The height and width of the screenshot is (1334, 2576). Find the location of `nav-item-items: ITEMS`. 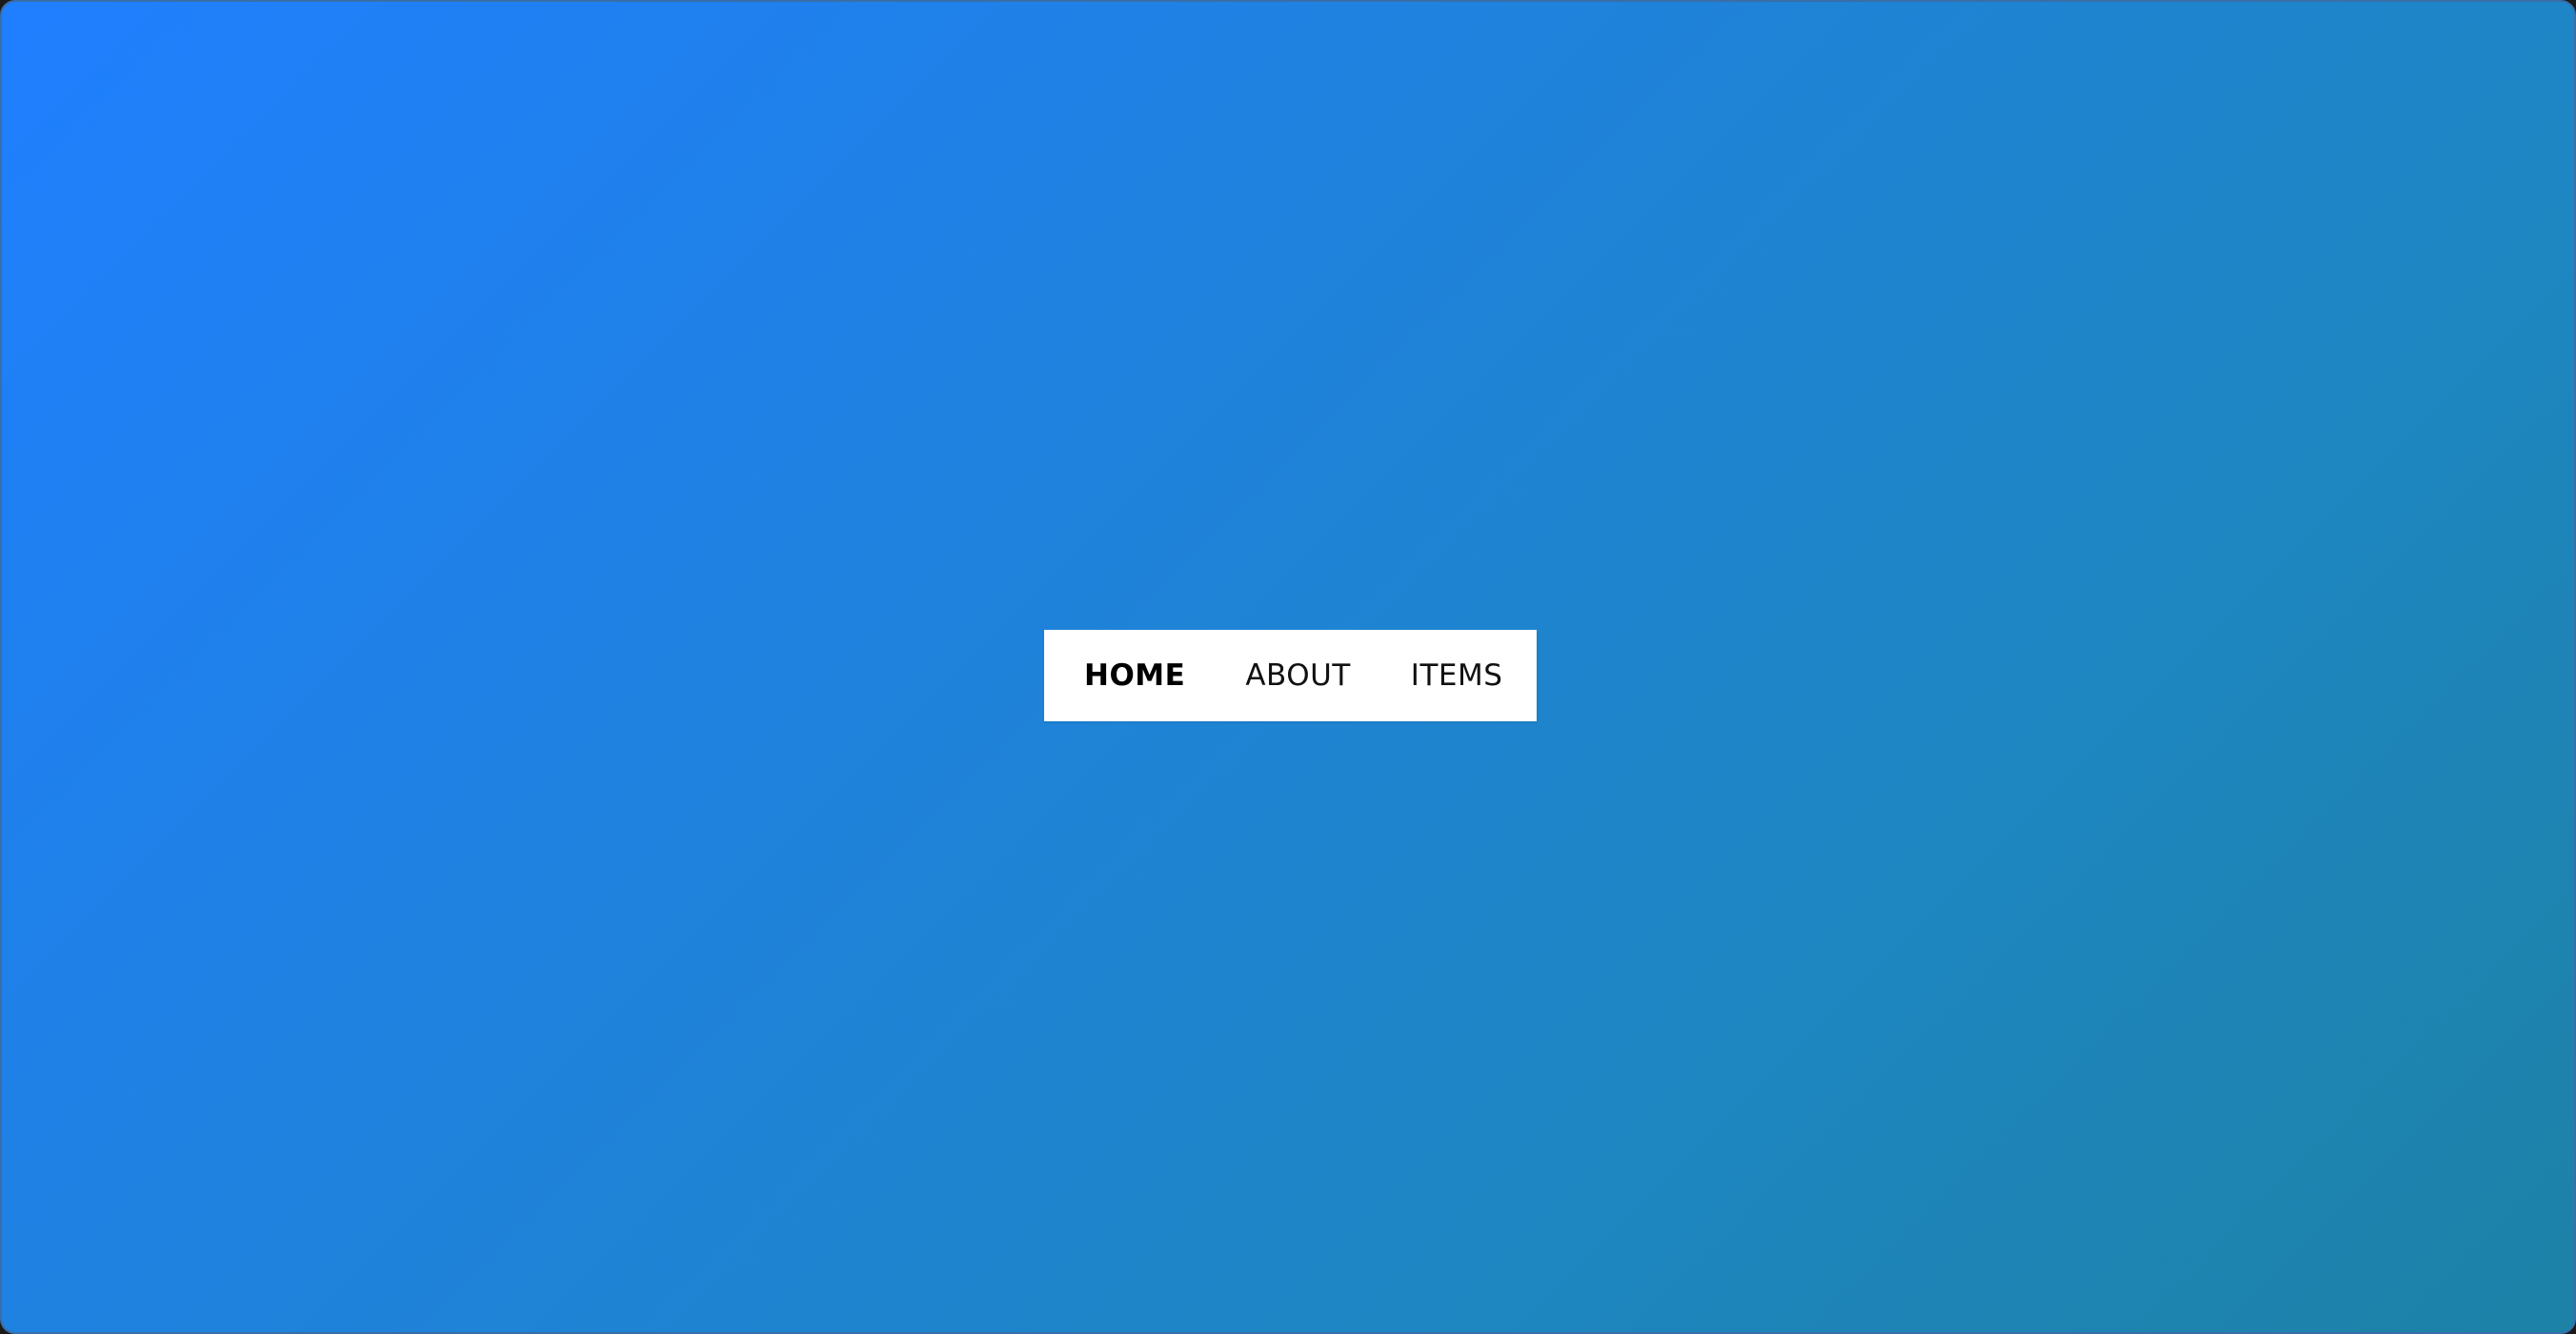

nav-item-items: ITEMS is located at coordinates (1457, 675).